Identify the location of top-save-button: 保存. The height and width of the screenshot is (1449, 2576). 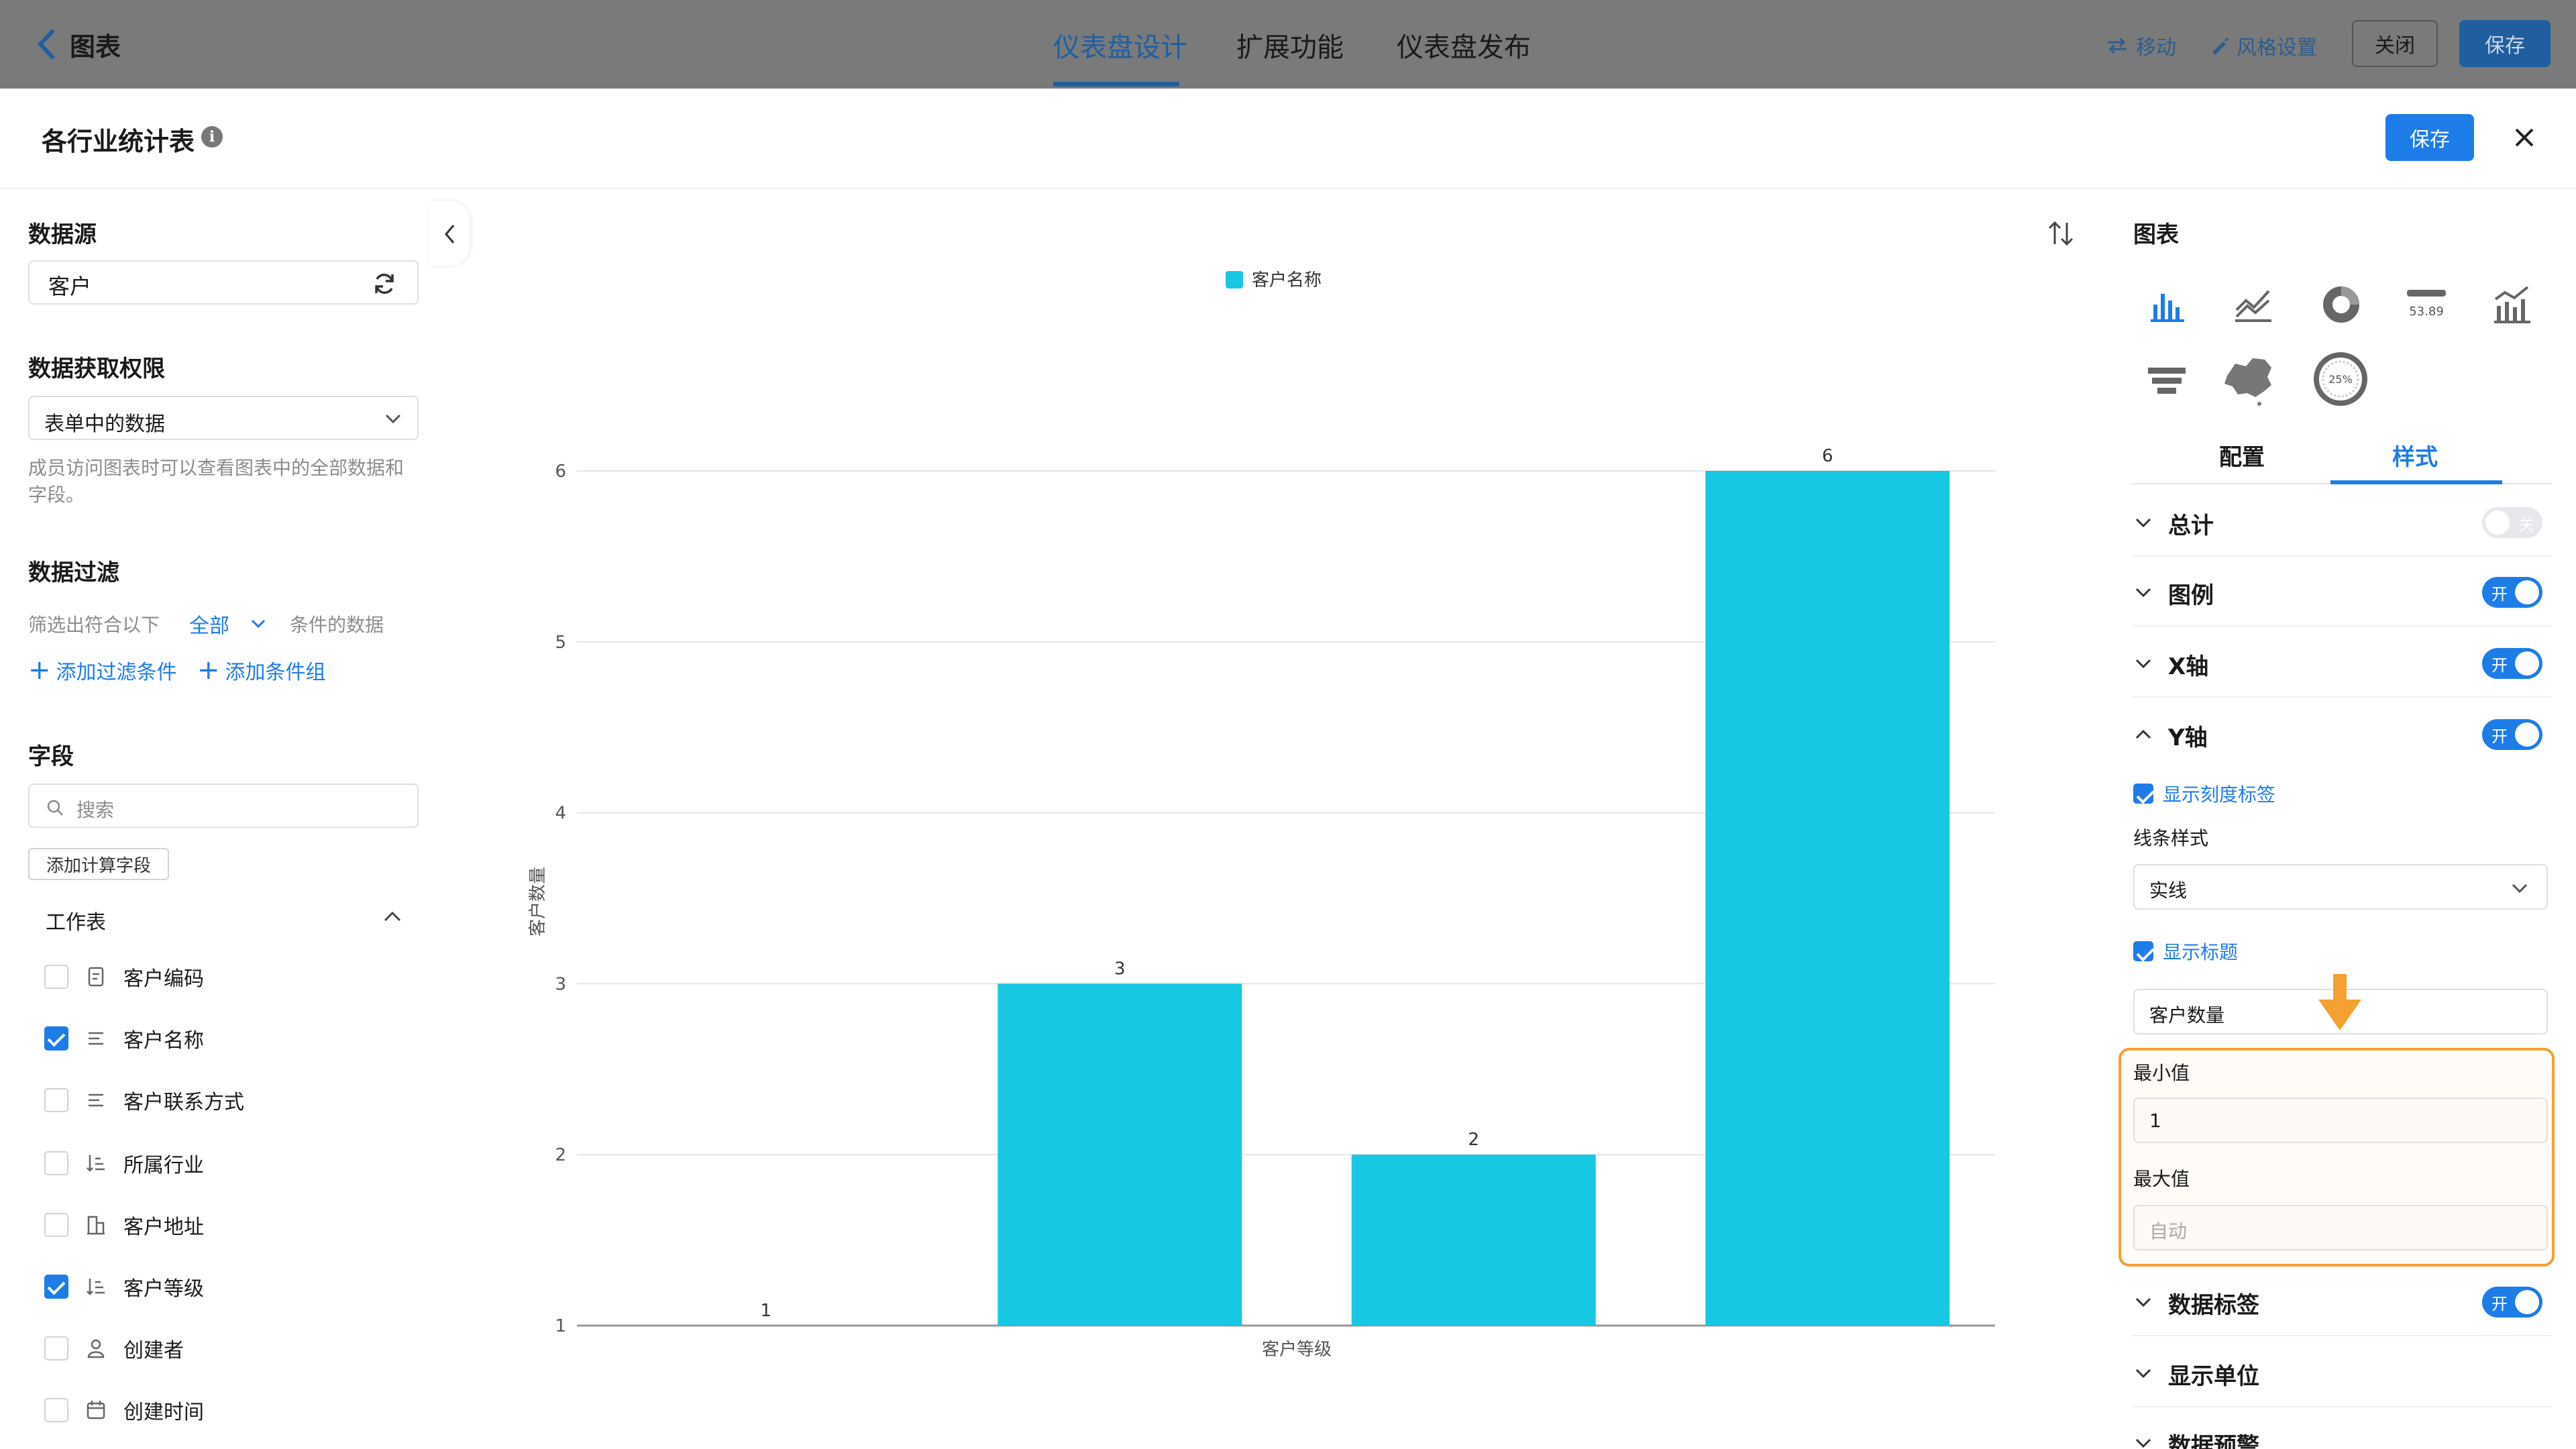
(2505, 43).